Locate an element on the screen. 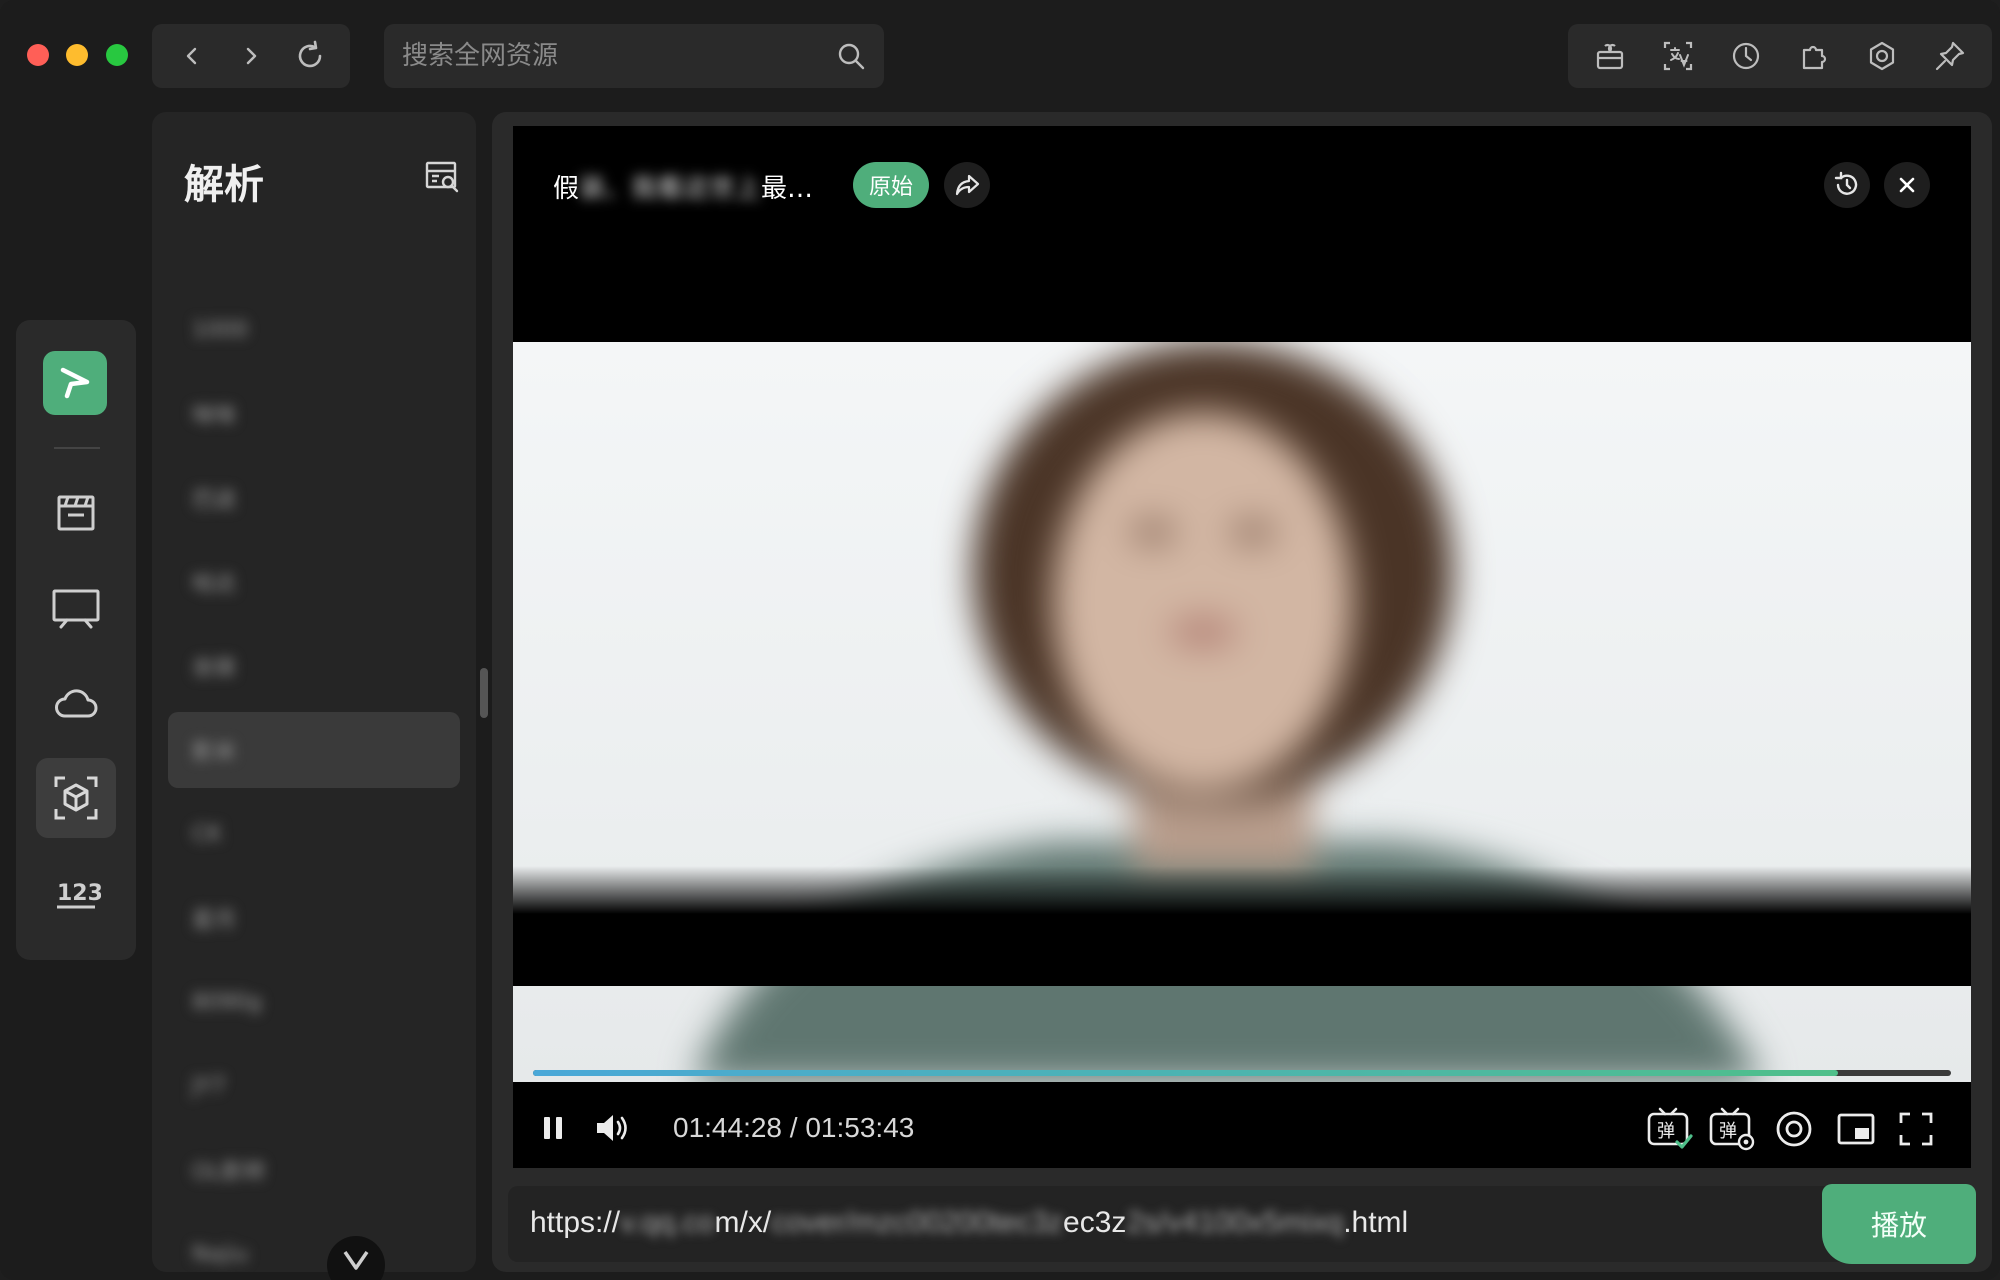  rail-item-parse is located at coordinates (76, 798).